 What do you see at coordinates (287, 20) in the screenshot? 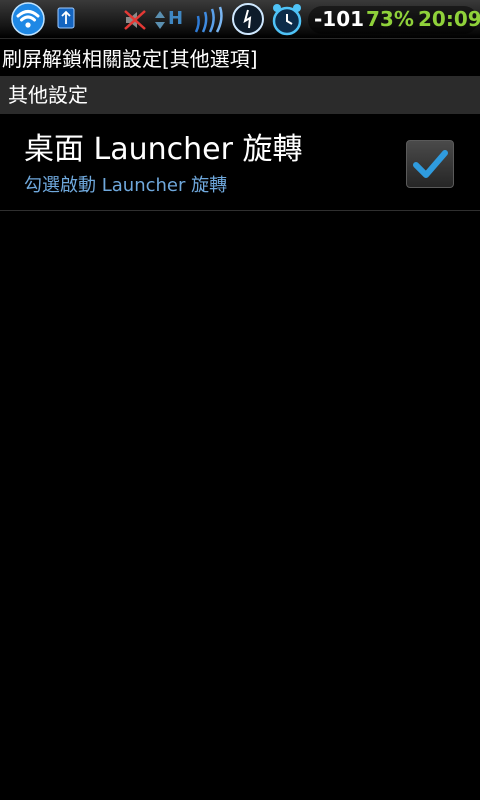
I see `alarm-clock-icon` at bounding box center [287, 20].